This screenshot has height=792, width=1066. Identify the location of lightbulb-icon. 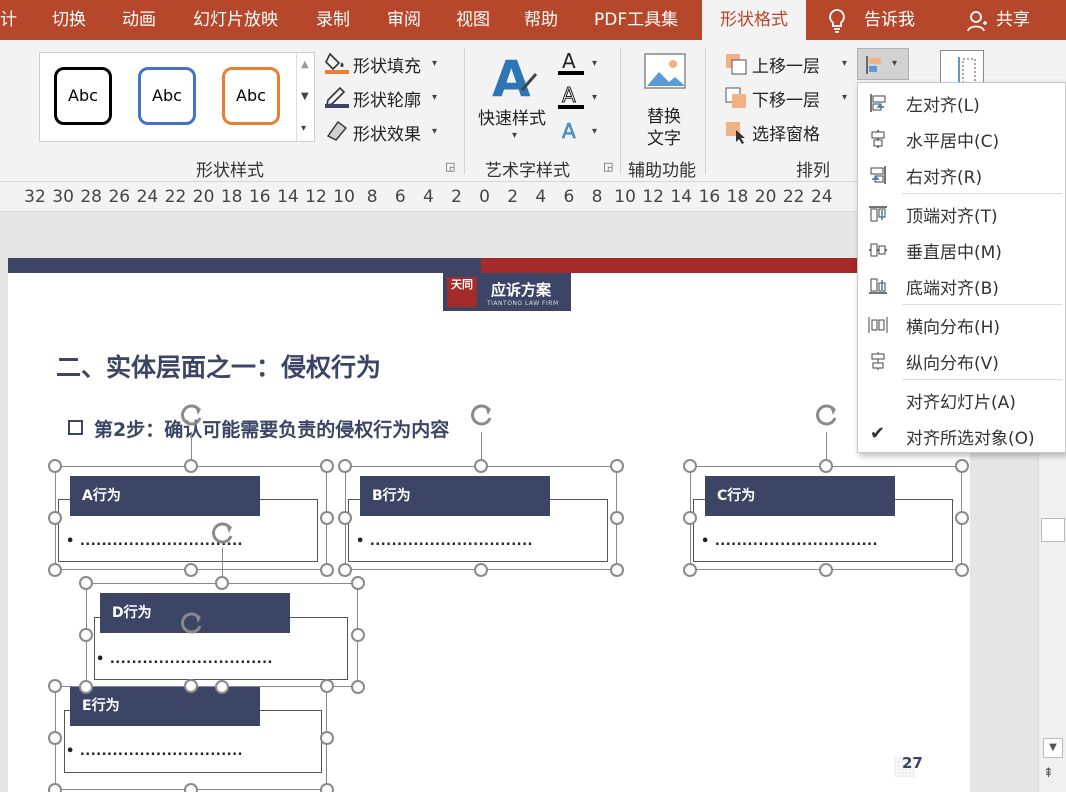
(837, 21).